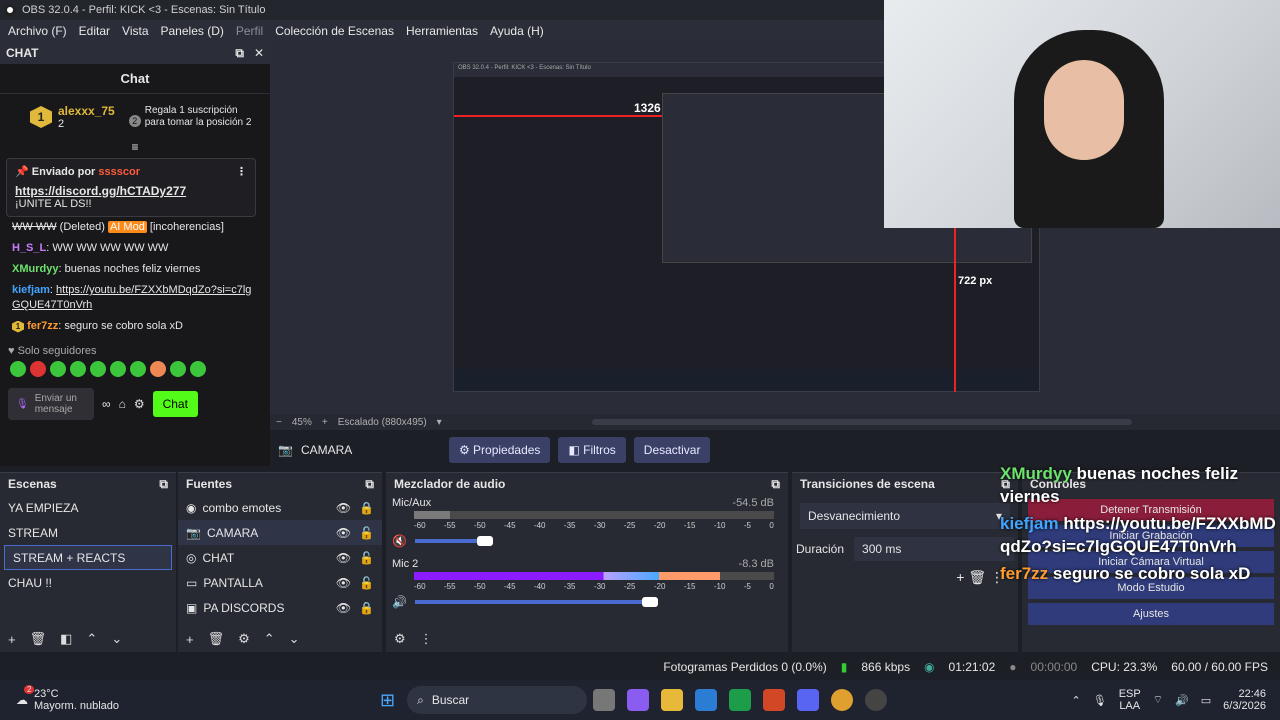 The image size is (1280, 720). What do you see at coordinates (905, 516) in the screenshot?
I see `transition-select: Desvanecimiento ▾` at bounding box center [905, 516].